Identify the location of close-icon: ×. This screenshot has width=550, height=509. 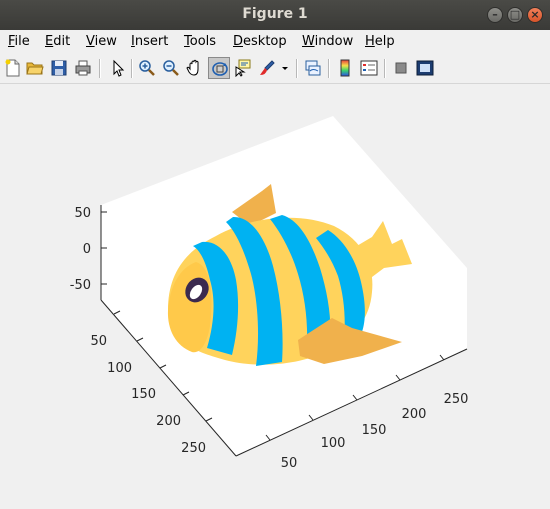
(535, 14).